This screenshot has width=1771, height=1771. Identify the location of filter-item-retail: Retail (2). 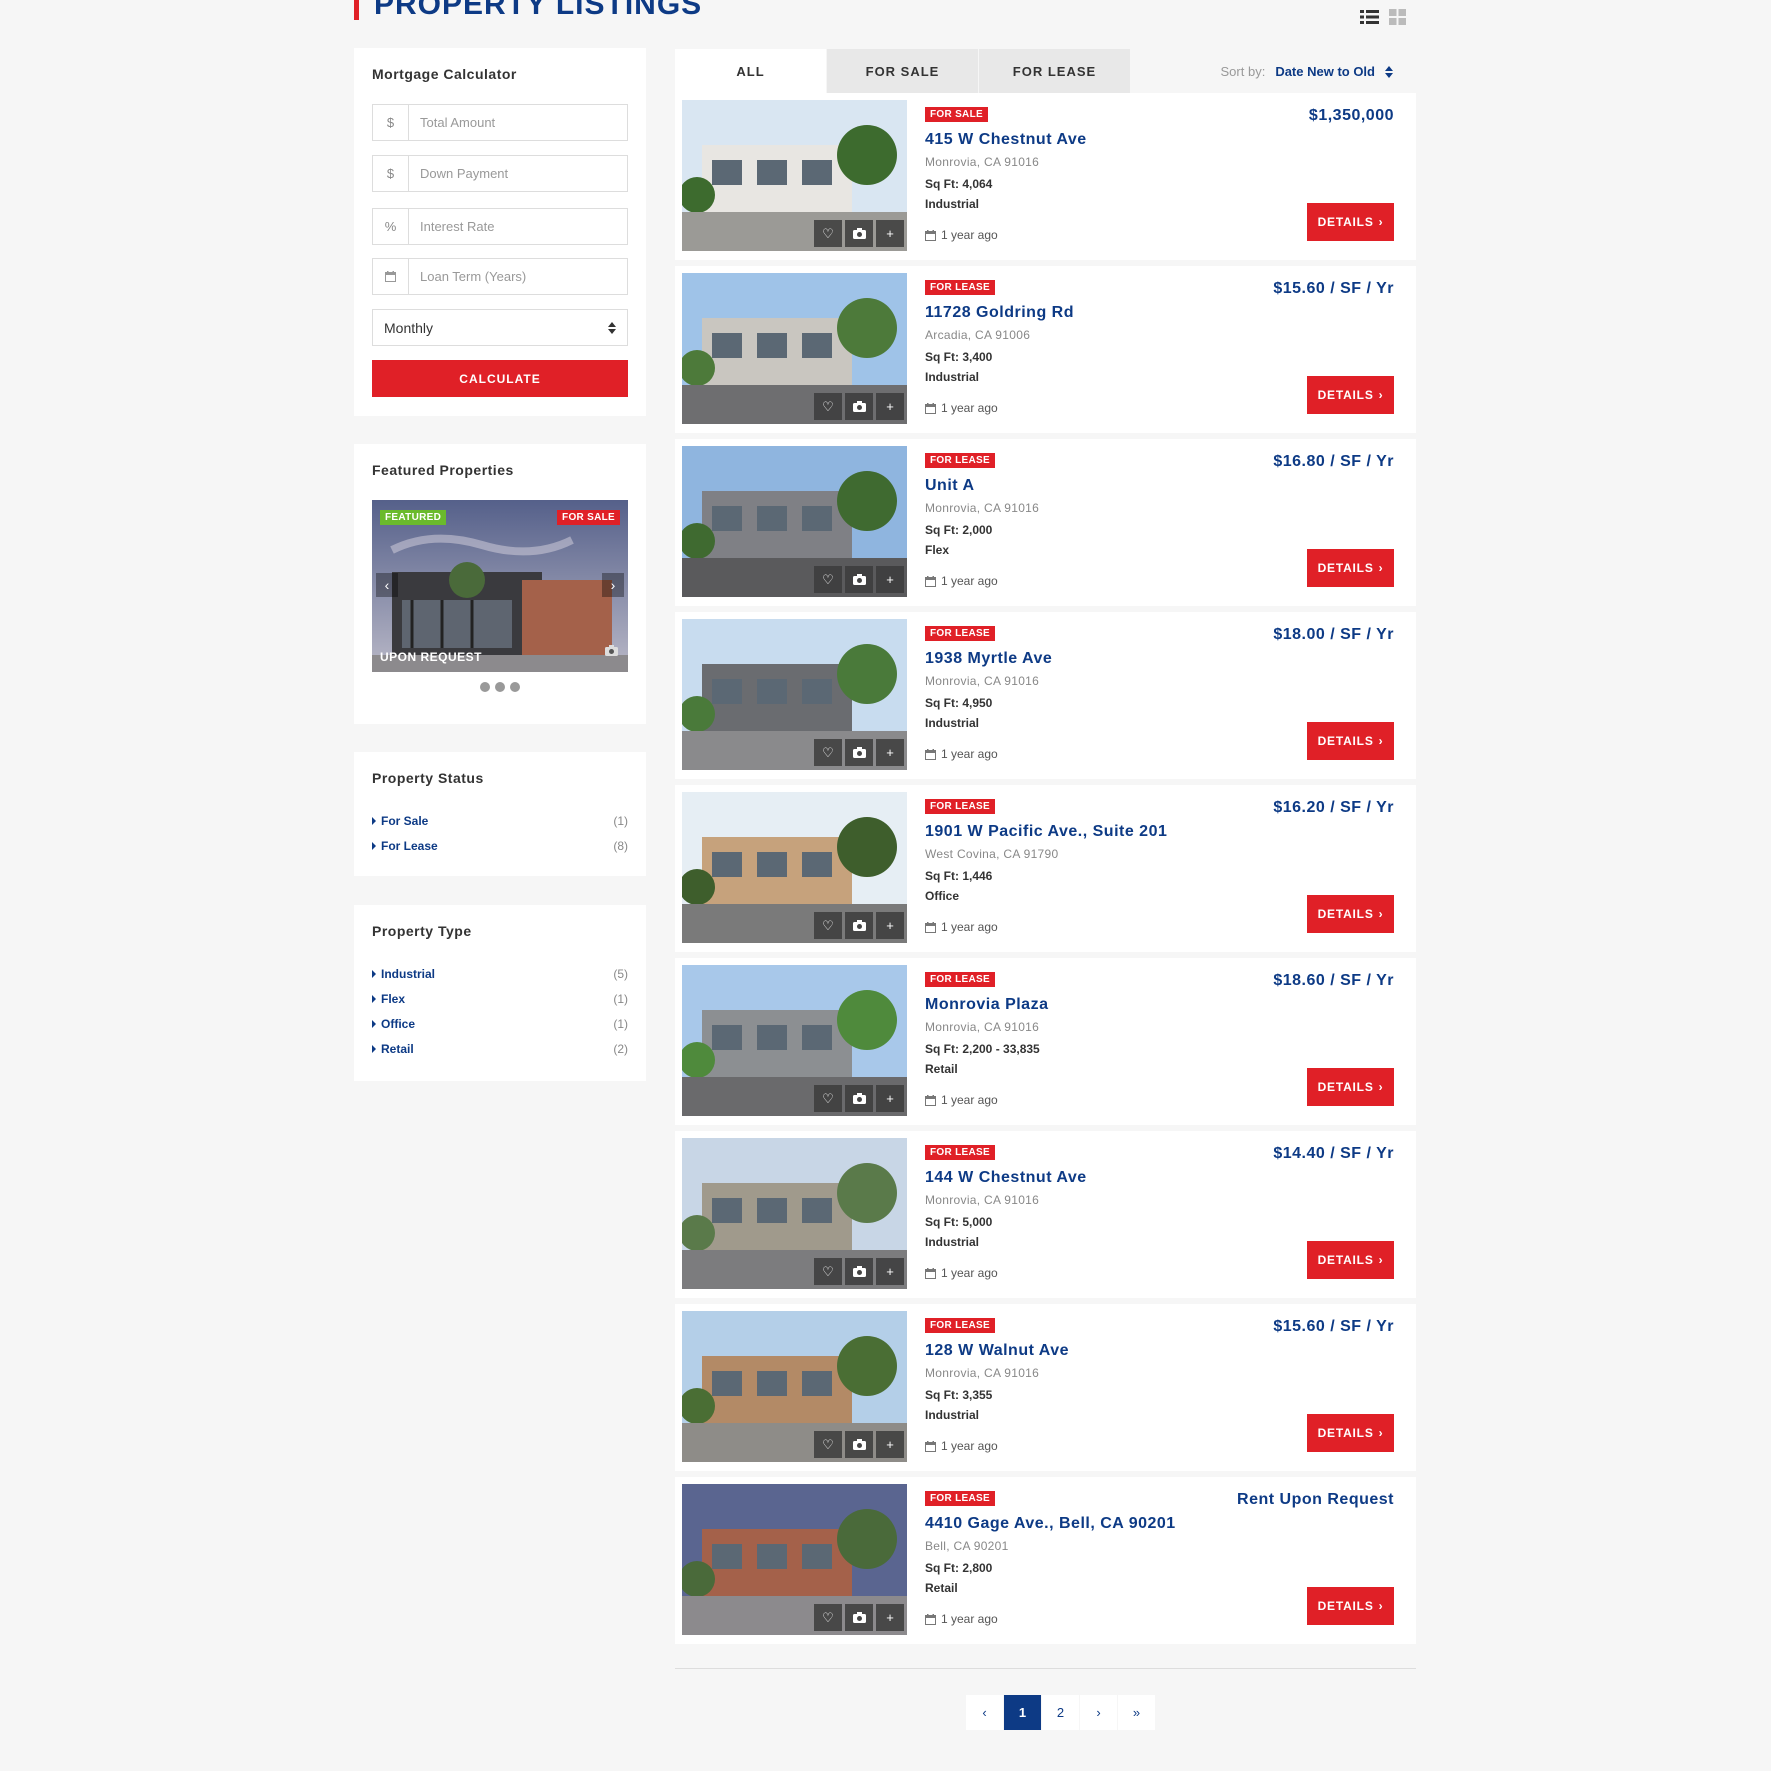
(500, 1048).